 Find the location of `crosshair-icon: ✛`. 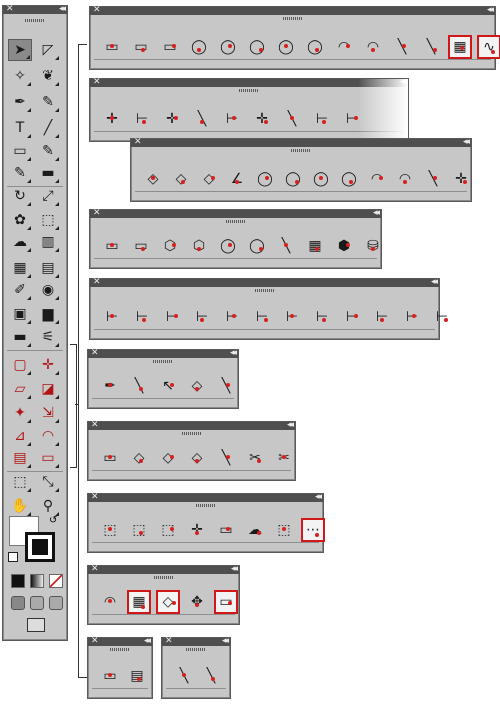

crosshair-icon: ✛ is located at coordinates (112, 119).